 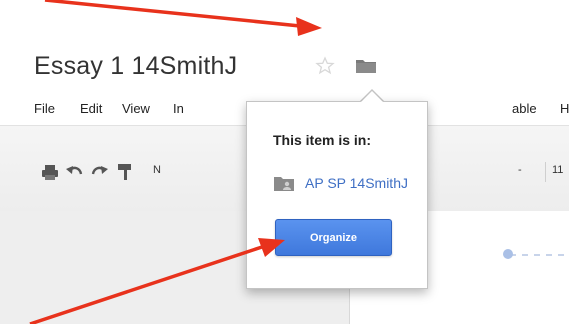 I want to click on menu-edit: Edit, so click(x=91, y=108).